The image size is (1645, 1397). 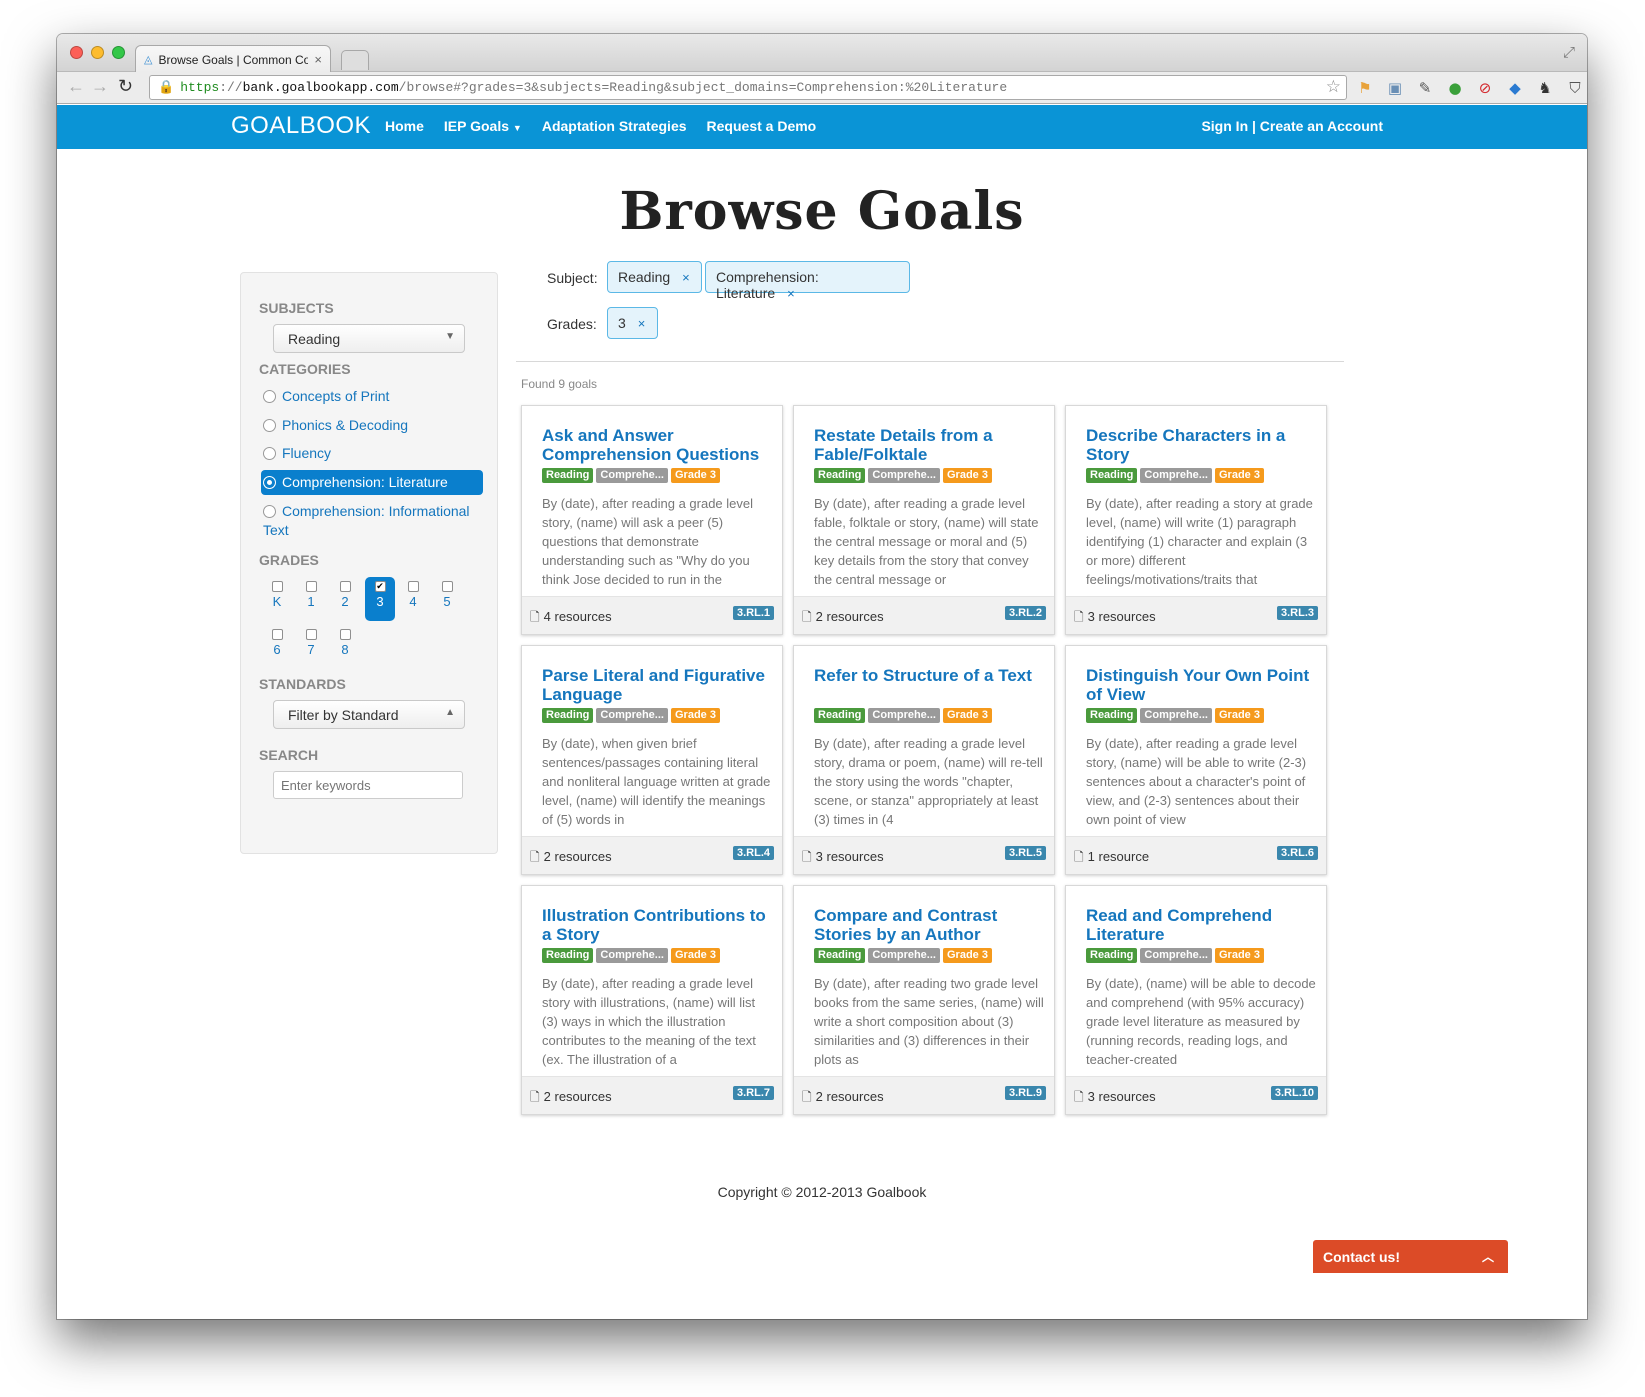 What do you see at coordinates (118, 52) in the screenshot?
I see `zoom-window-button` at bounding box center [118, 52].